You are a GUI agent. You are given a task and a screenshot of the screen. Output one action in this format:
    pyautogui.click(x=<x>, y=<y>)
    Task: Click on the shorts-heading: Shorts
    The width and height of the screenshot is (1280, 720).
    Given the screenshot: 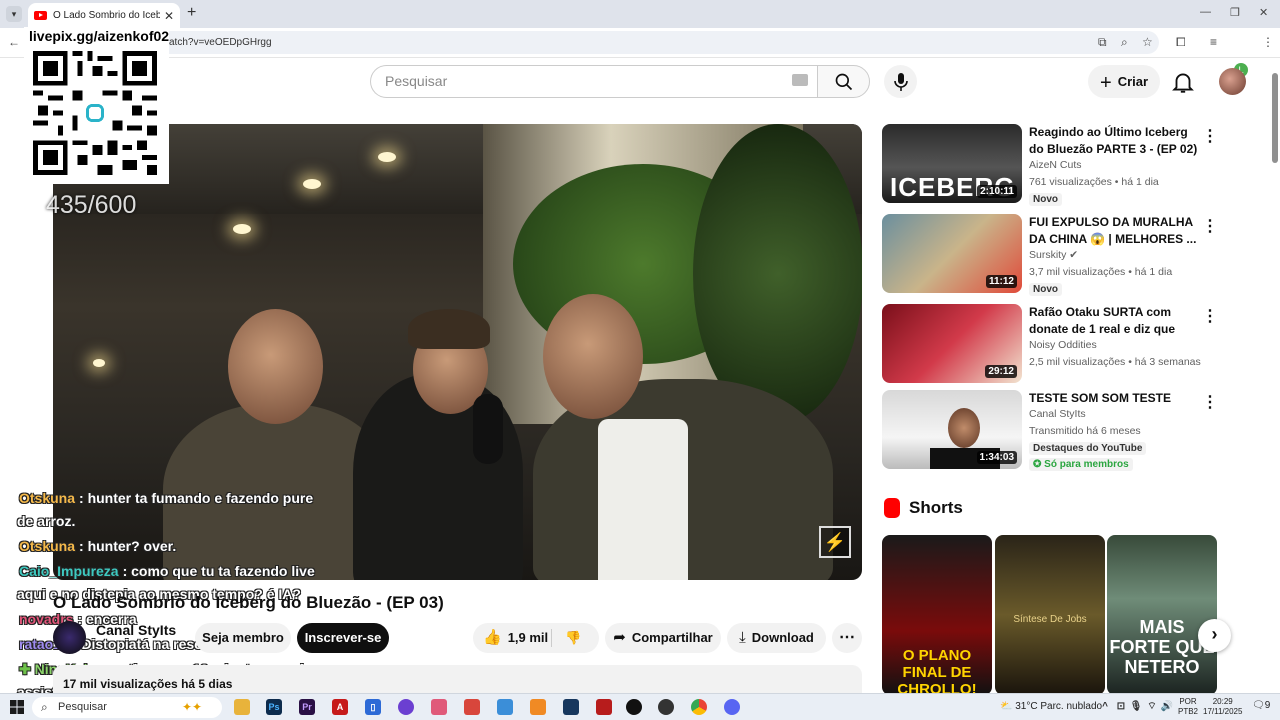 What is the action you would take?
    pyautogui.click(x=936, y=507)
    